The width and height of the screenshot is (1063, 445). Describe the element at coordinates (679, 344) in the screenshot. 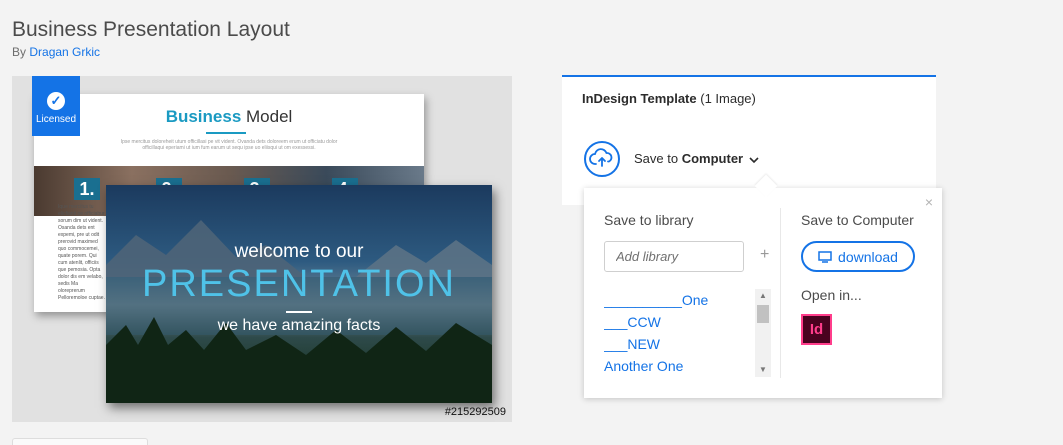

I see `library-item: ___NEW` at that location.